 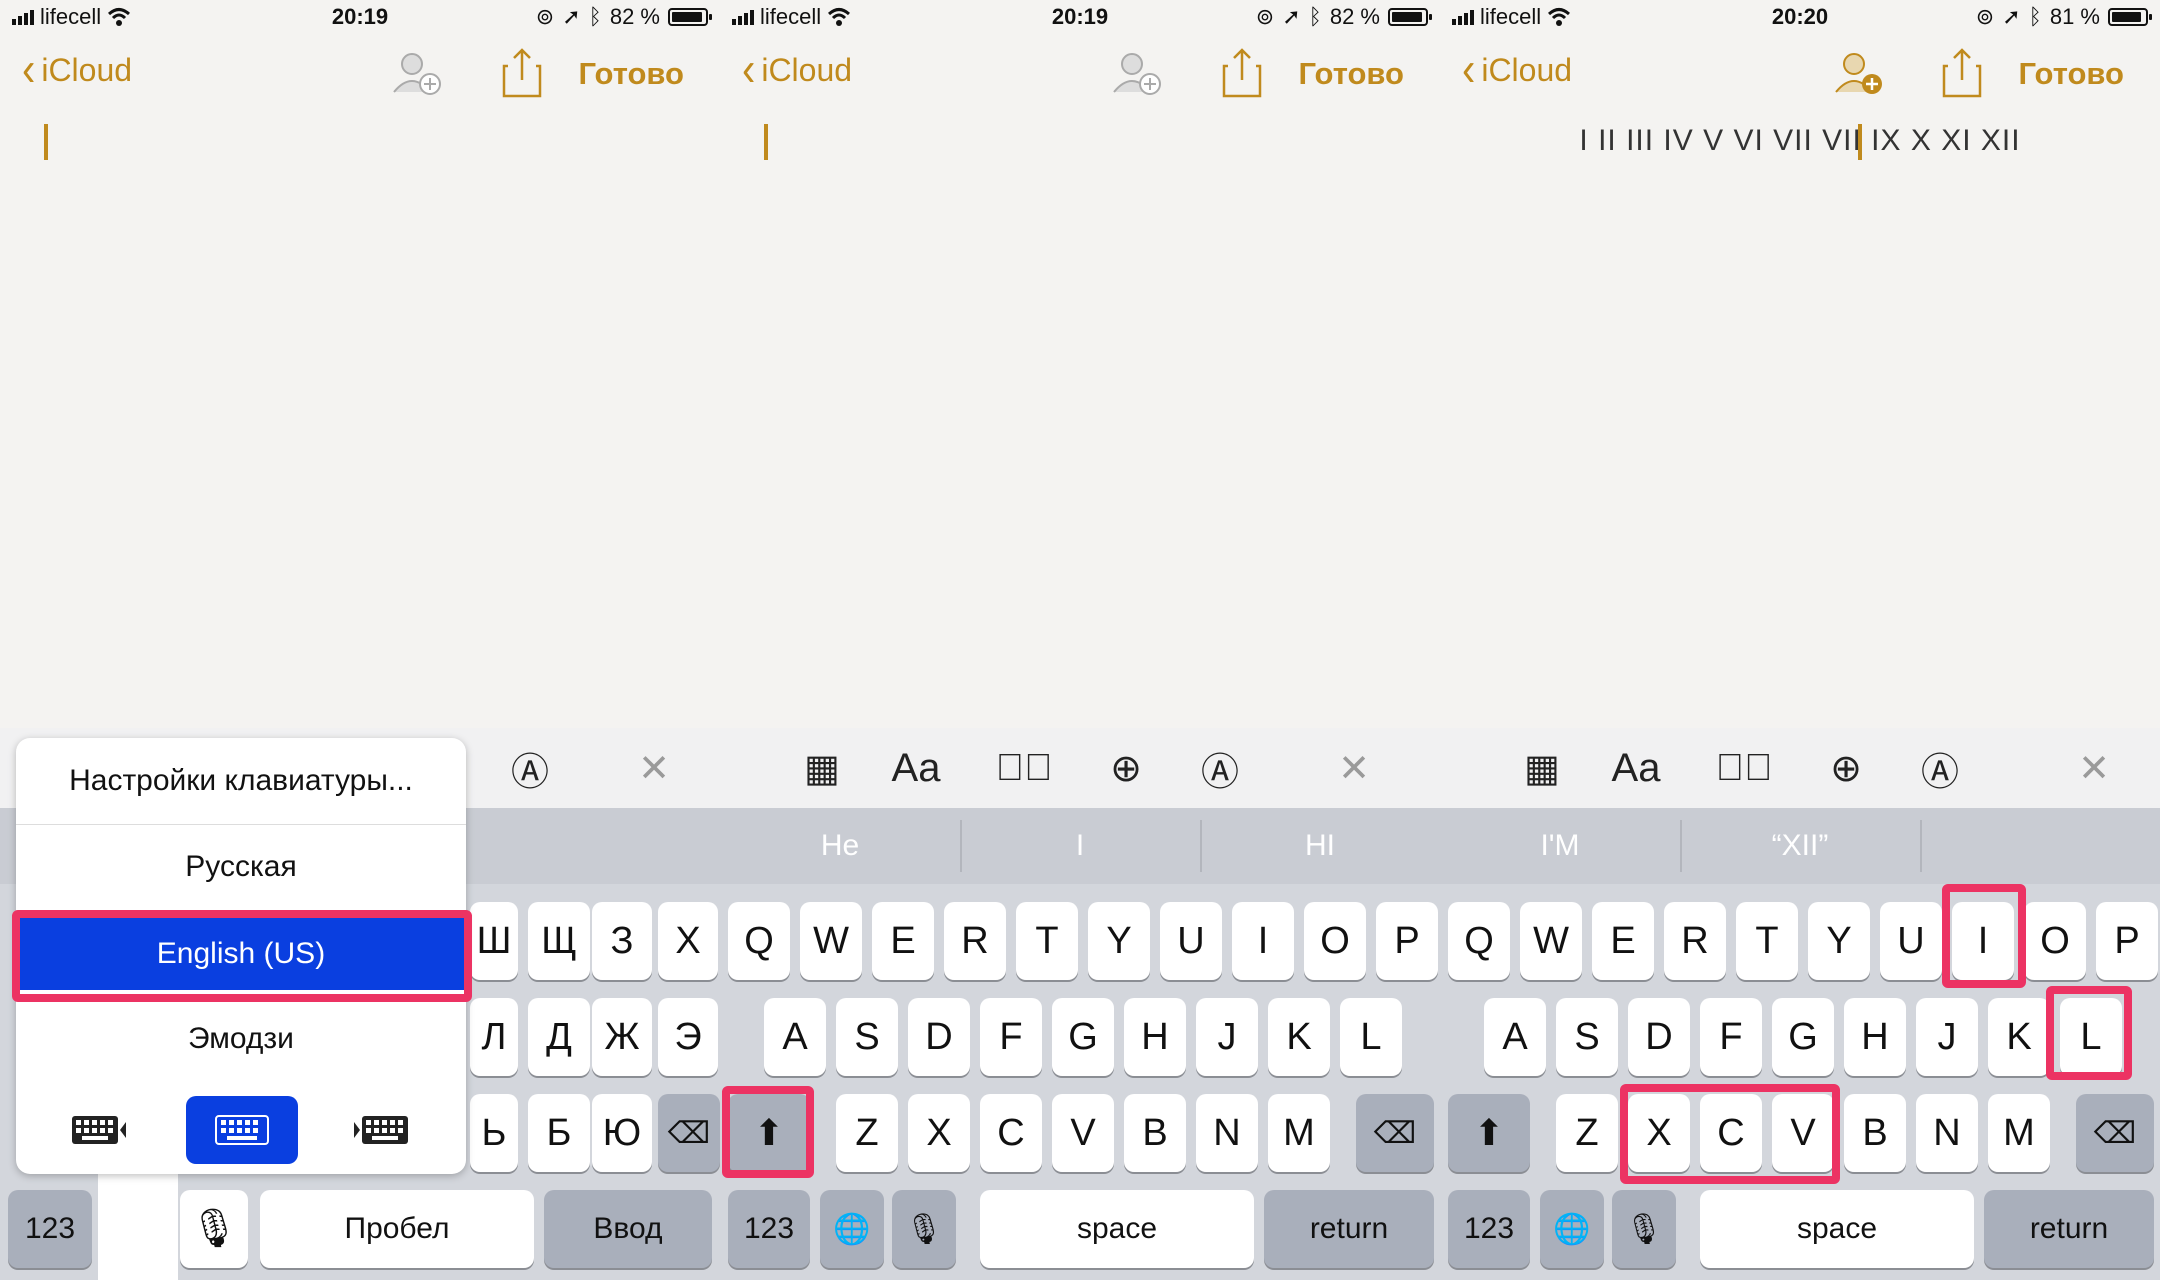 I want to click on key-w: W, so click(x=1551, y=941).